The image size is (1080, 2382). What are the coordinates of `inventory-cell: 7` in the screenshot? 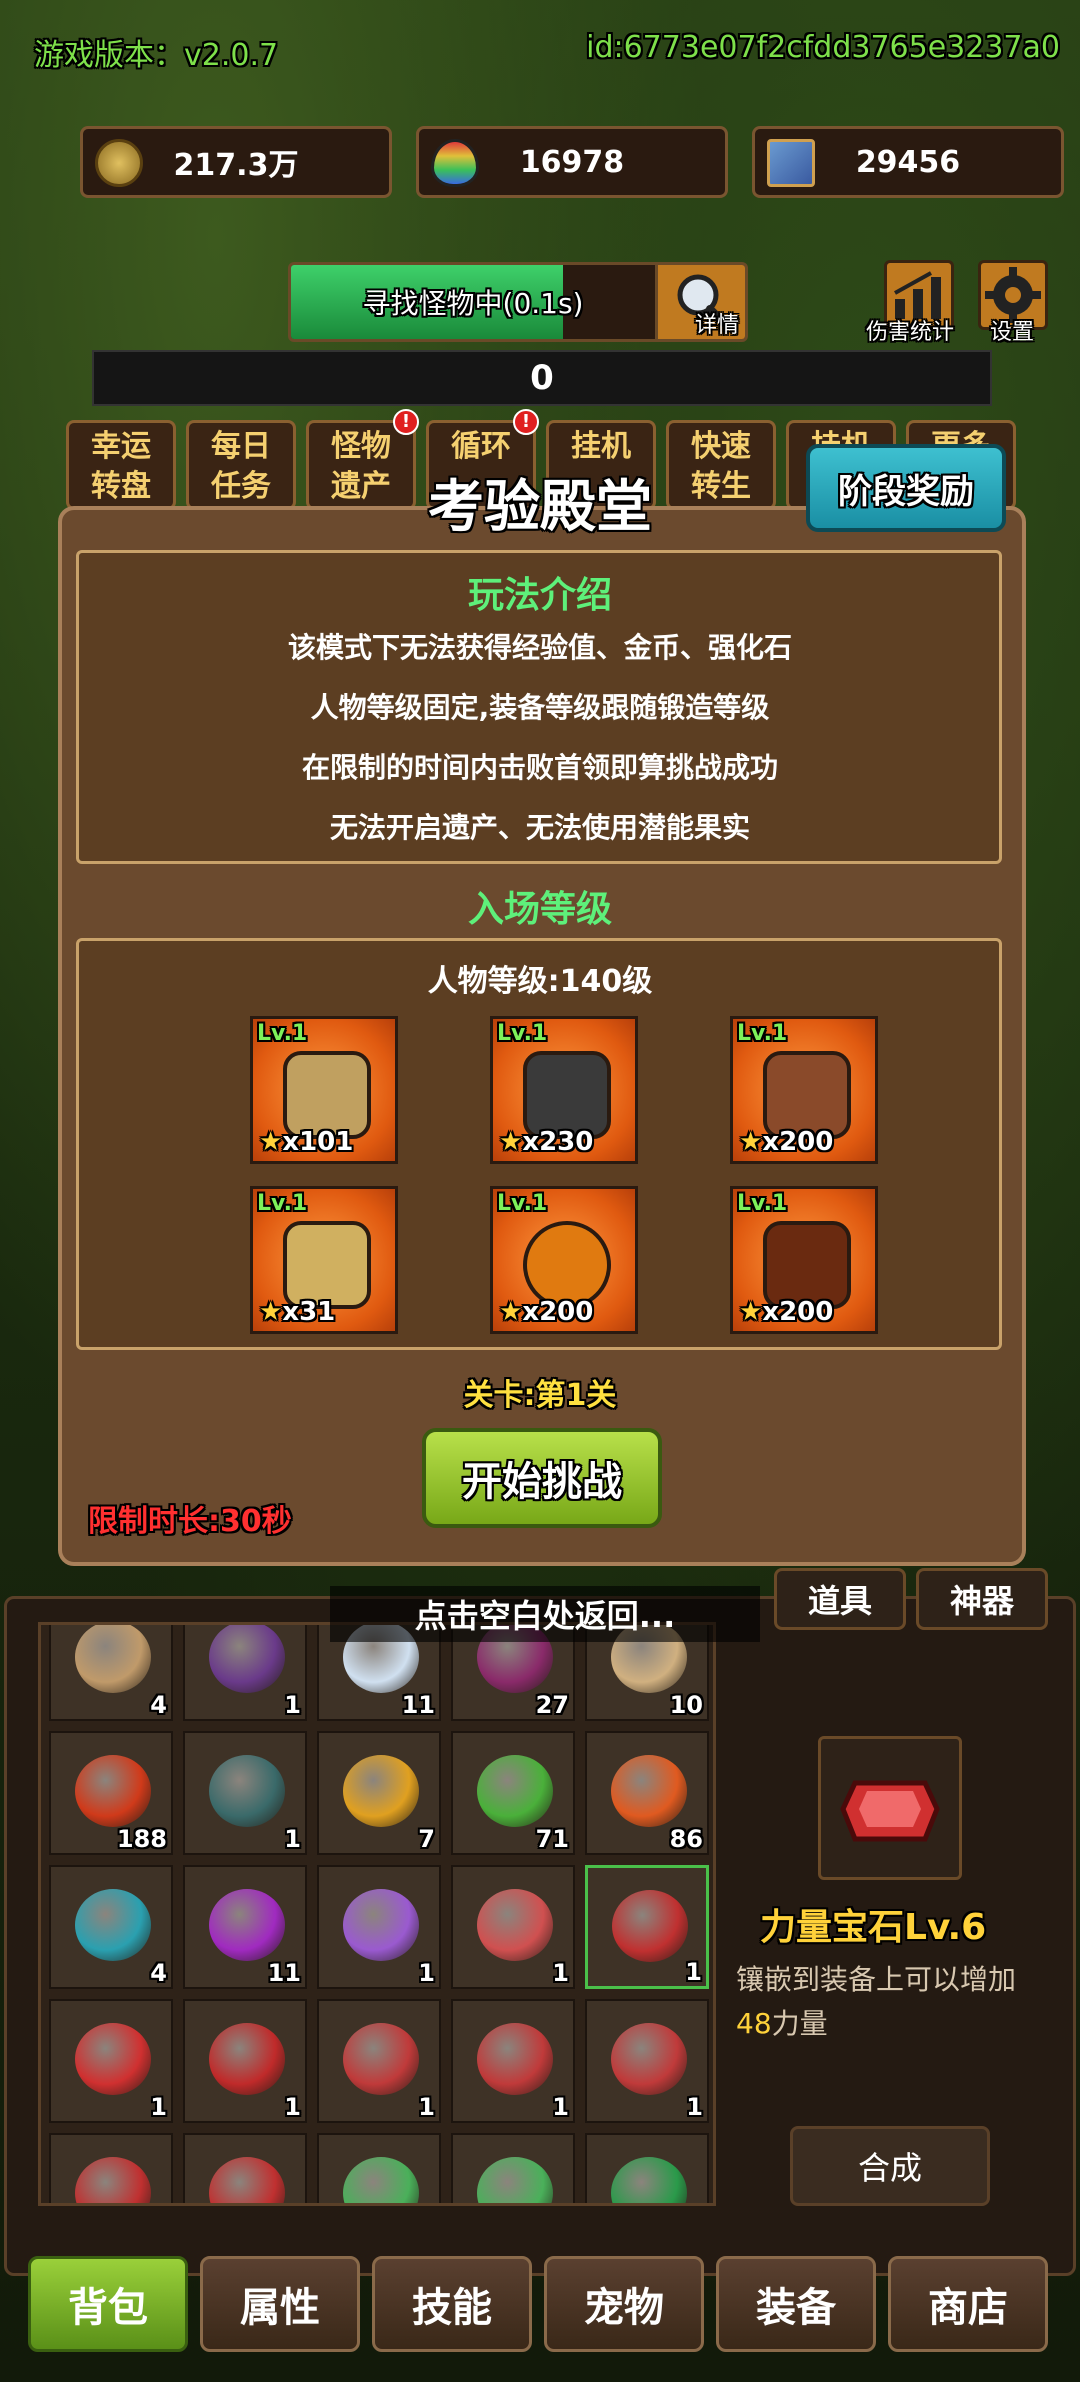 It's located at (379, 1793).